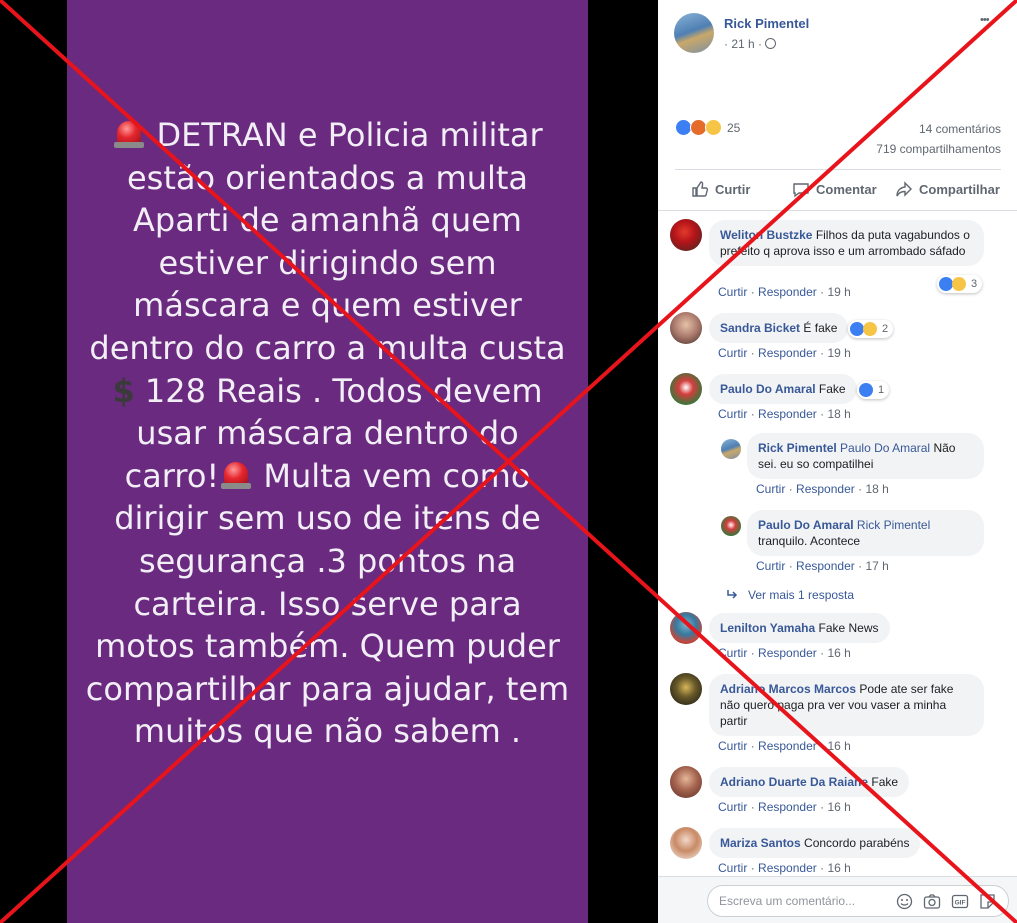  I want to click on comment-bubble: Paulo Do Amaral Fake, so click(783, 389).